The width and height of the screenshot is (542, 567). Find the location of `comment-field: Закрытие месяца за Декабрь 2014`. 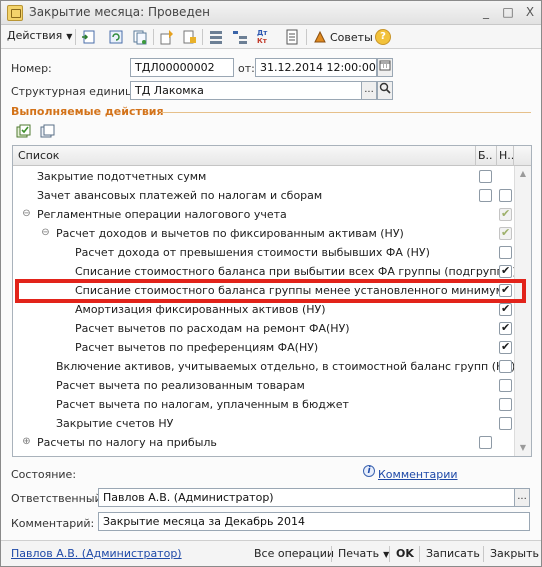

comment-field: Закрытие месяца за Декабрь 2014 is located at coordinates (314, 521).